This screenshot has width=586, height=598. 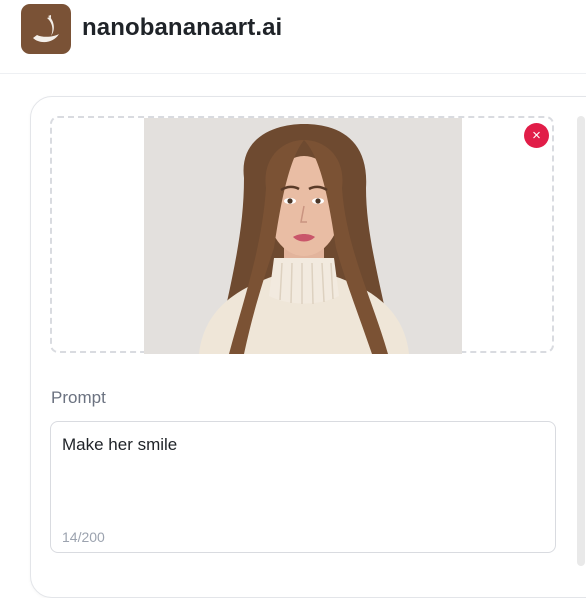 I want to click on prompt-text: Make her smile, so click(x=302, y=445).